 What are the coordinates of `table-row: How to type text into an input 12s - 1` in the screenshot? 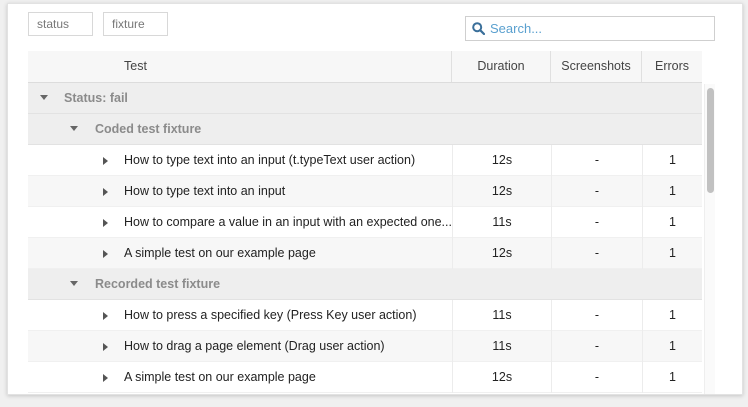 It's located at (365, 191).